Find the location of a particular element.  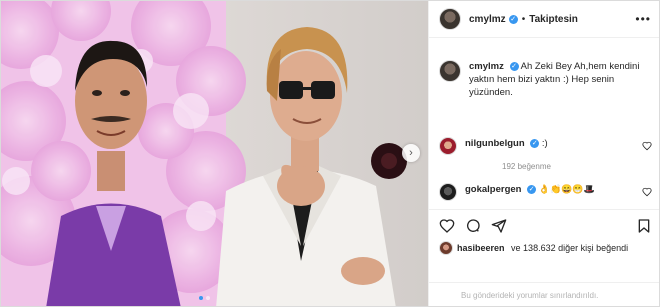

carousel-dot is located at coordinates (208, 298).